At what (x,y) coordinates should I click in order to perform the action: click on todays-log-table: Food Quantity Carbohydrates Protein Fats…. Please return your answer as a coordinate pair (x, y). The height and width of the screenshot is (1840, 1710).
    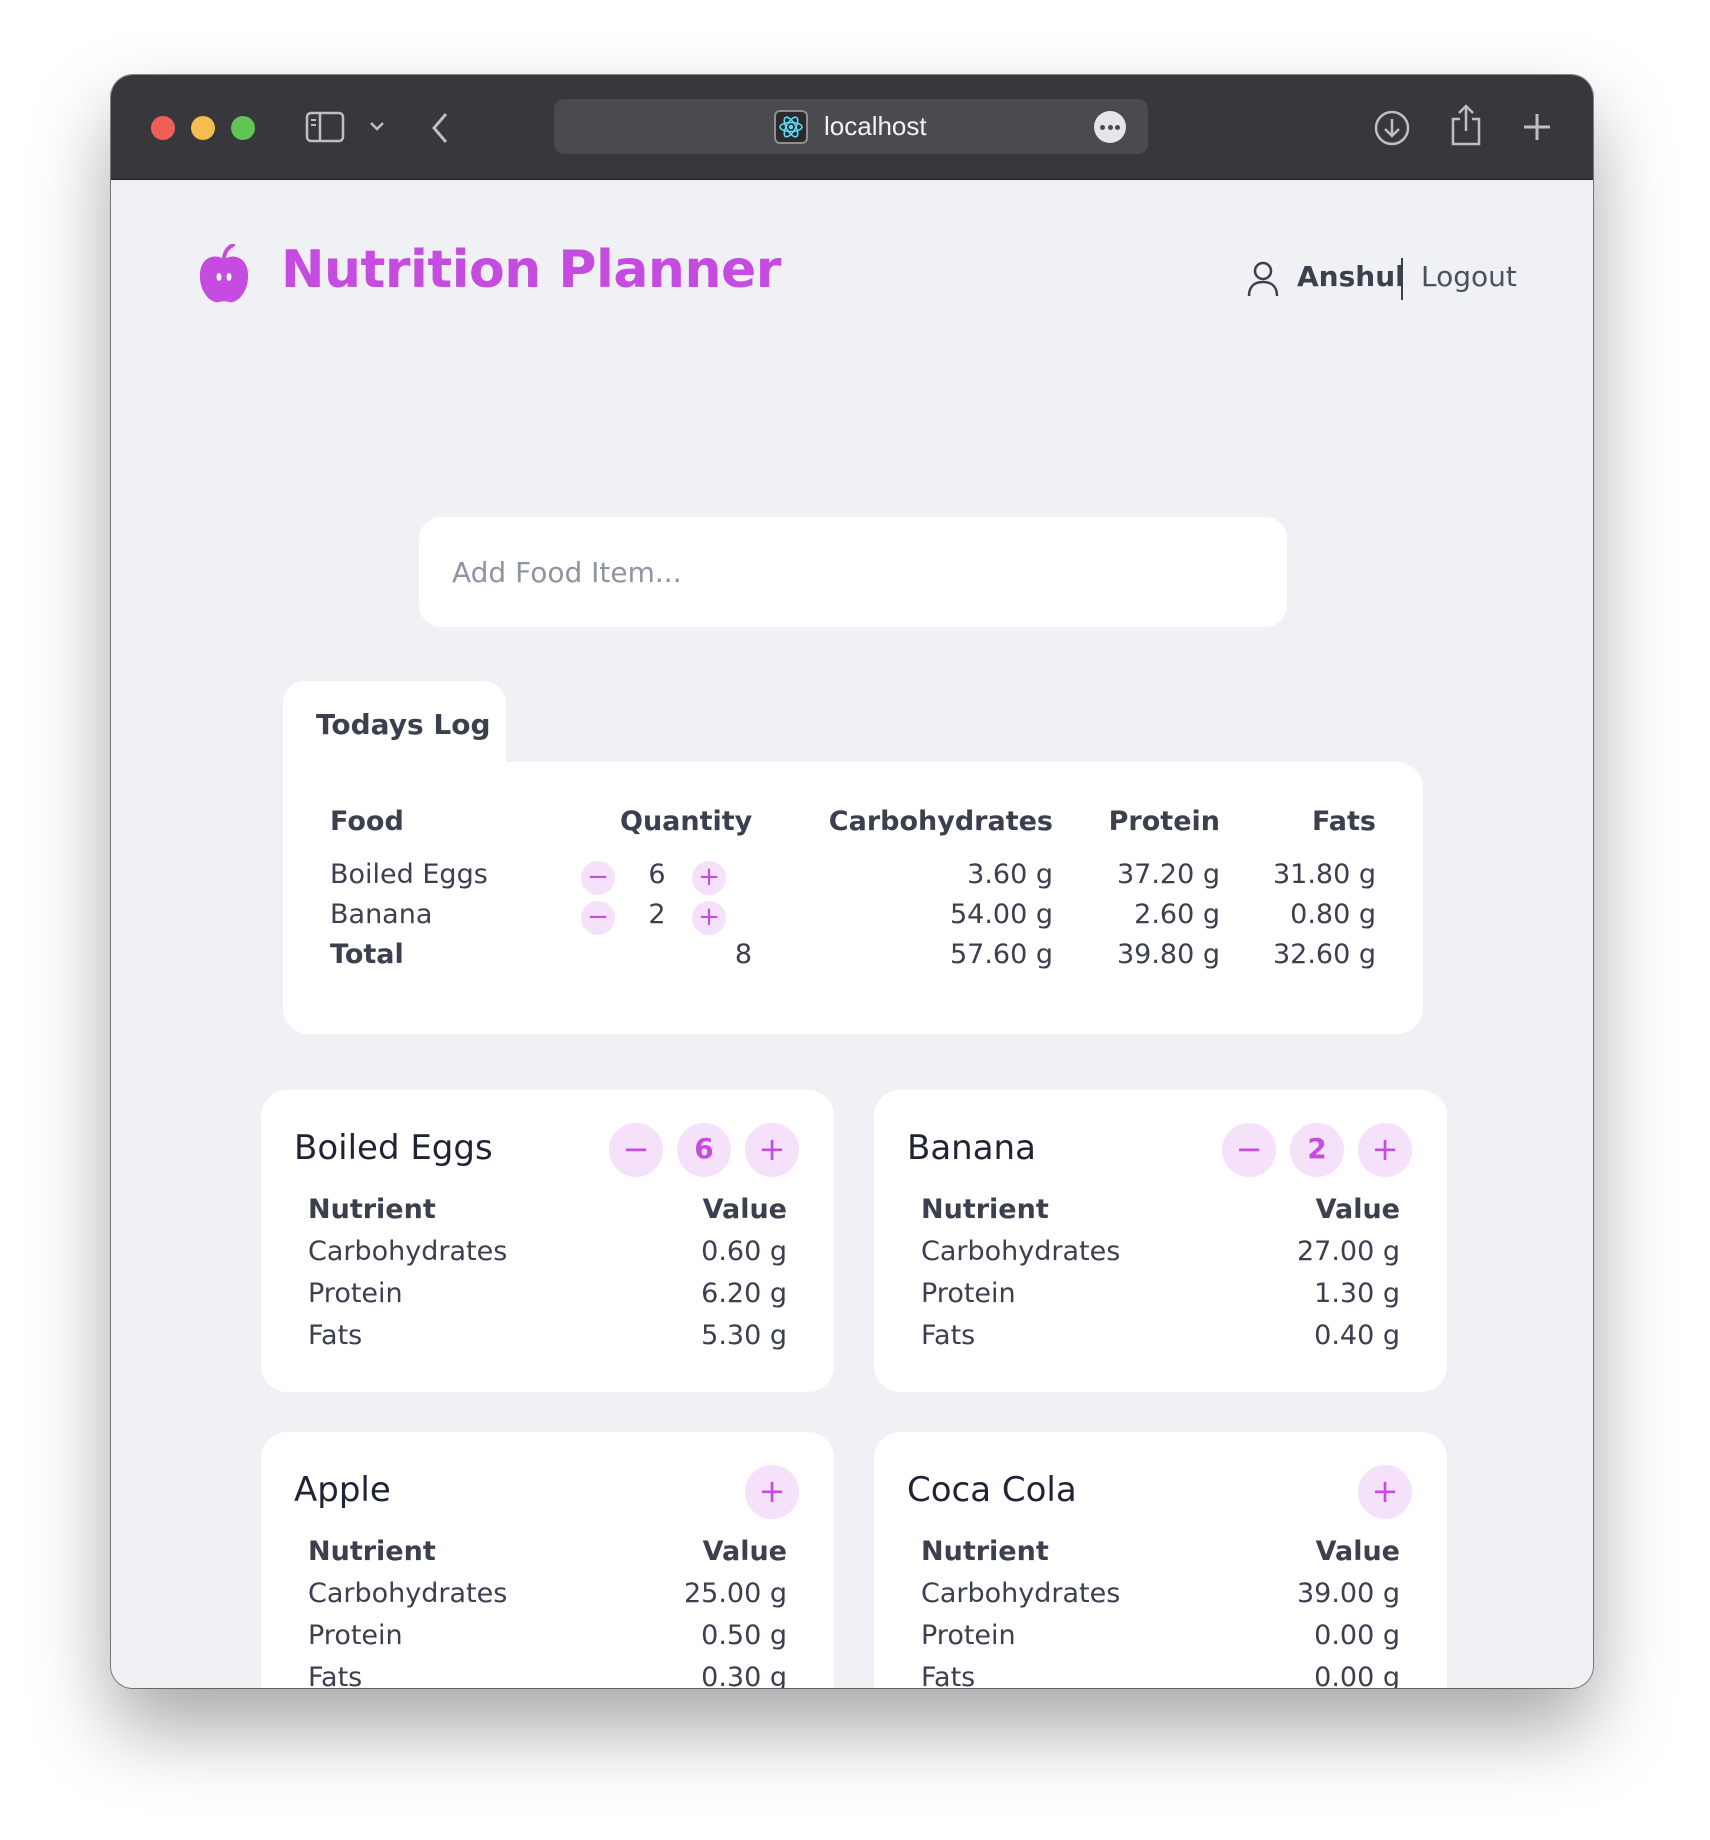
    Looking at the image, I should click on (853, 898).